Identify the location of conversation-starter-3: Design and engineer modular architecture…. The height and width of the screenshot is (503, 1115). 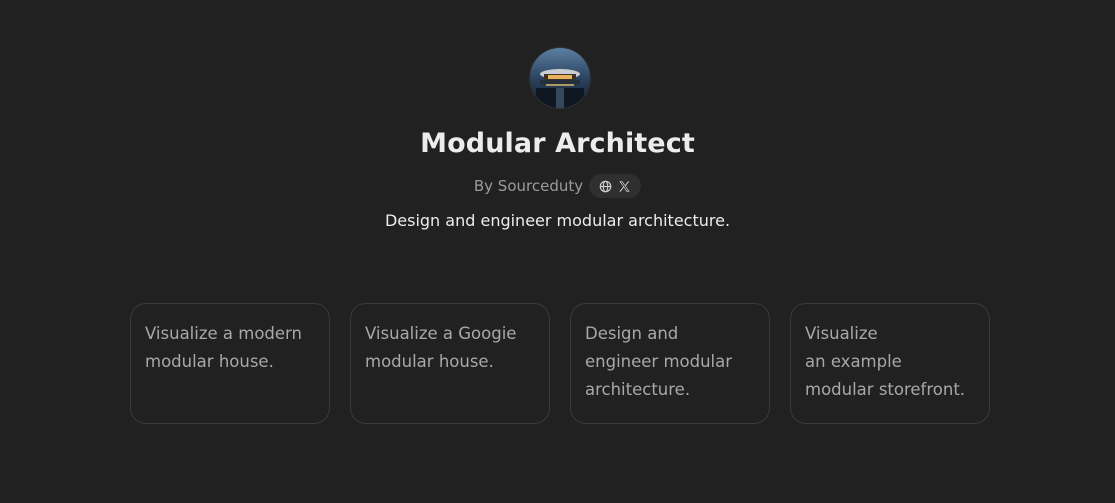
(670, 363).